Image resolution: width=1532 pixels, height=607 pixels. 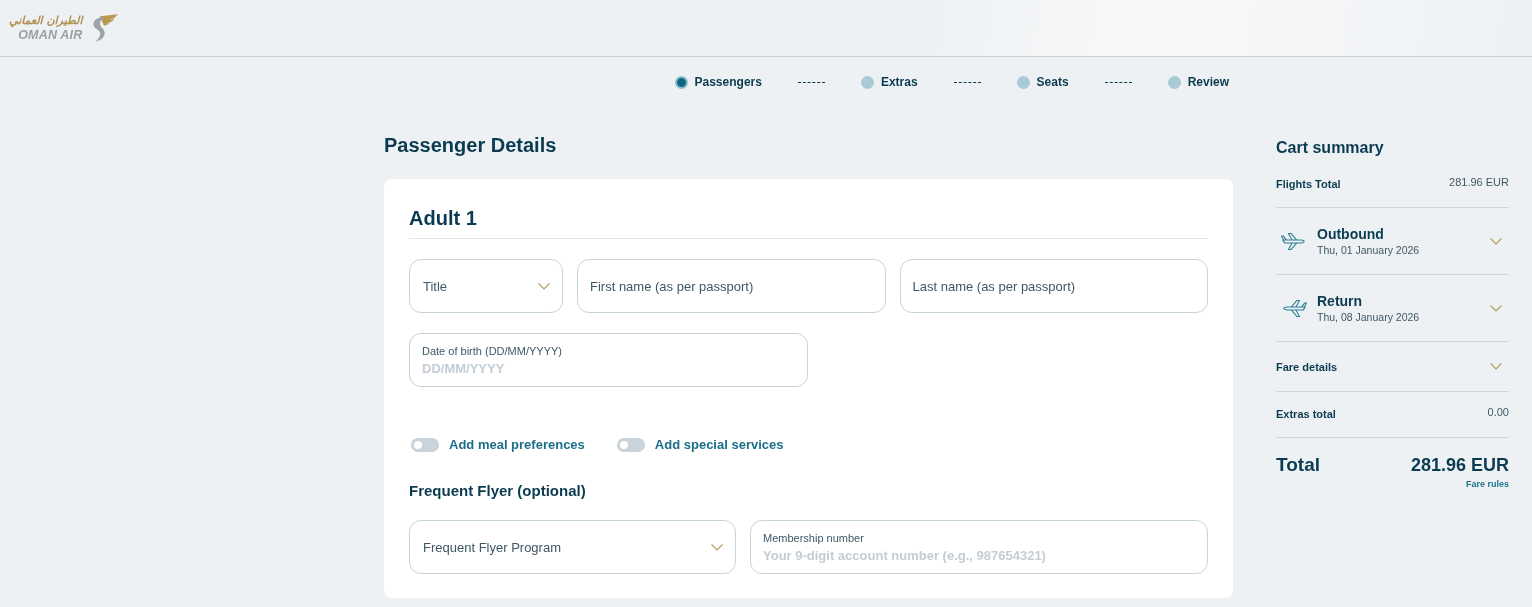 I want to click on total-label: Total, so click(x=1298, y=465).